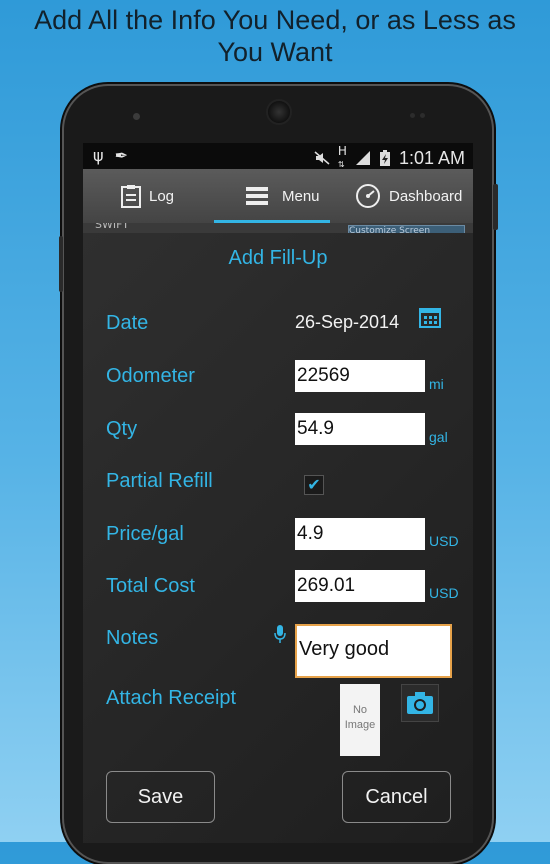 This screenshot has height=864, width=550. What do you see at coordinates (275, 20) in the screenshot?
I see `promo-headline-line1: Add All the Info You Need, or as Less as` at bounding box center [275, 20].